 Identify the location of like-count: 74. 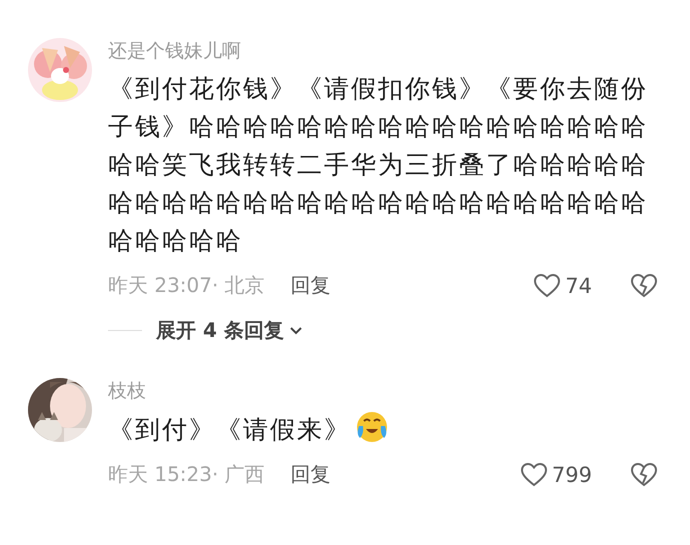
(578, 286).